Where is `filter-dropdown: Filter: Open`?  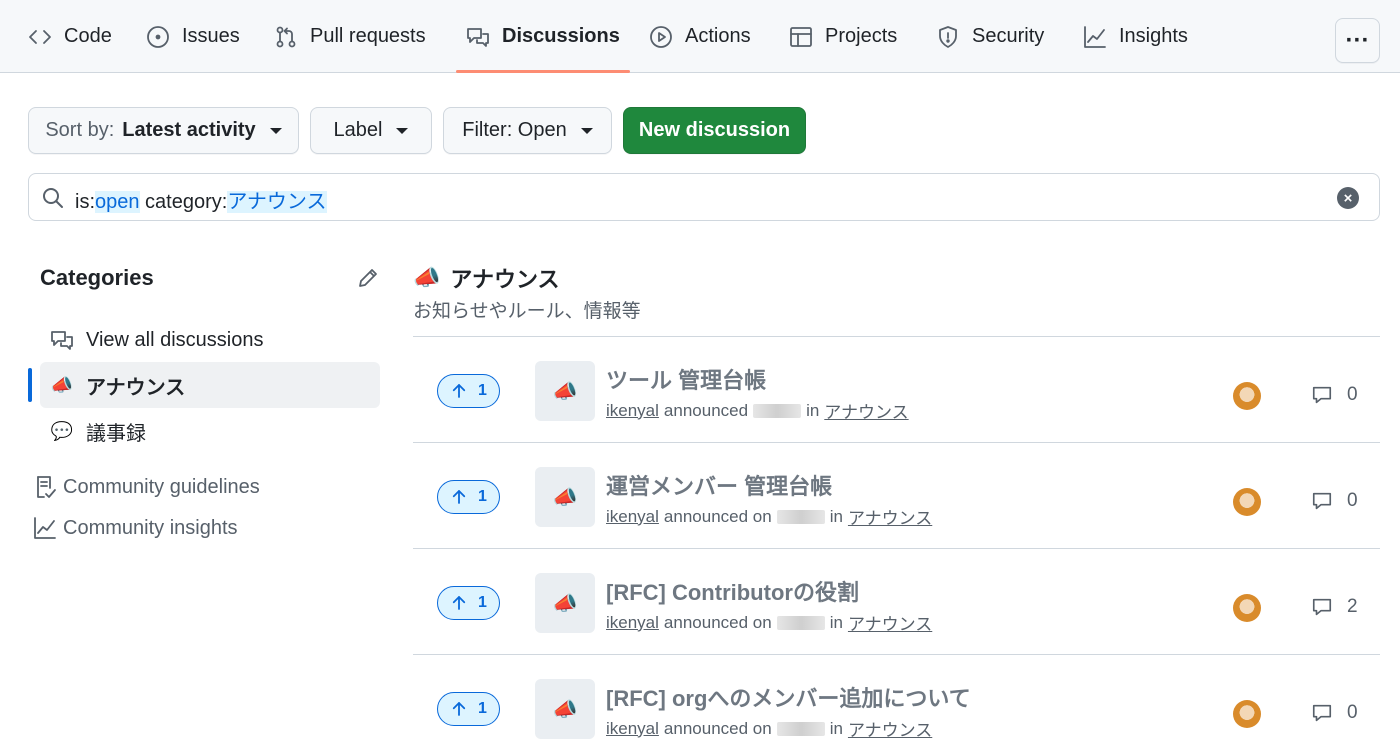
filter-dropdown: Filter: Open is located at coordinates (527, 130).